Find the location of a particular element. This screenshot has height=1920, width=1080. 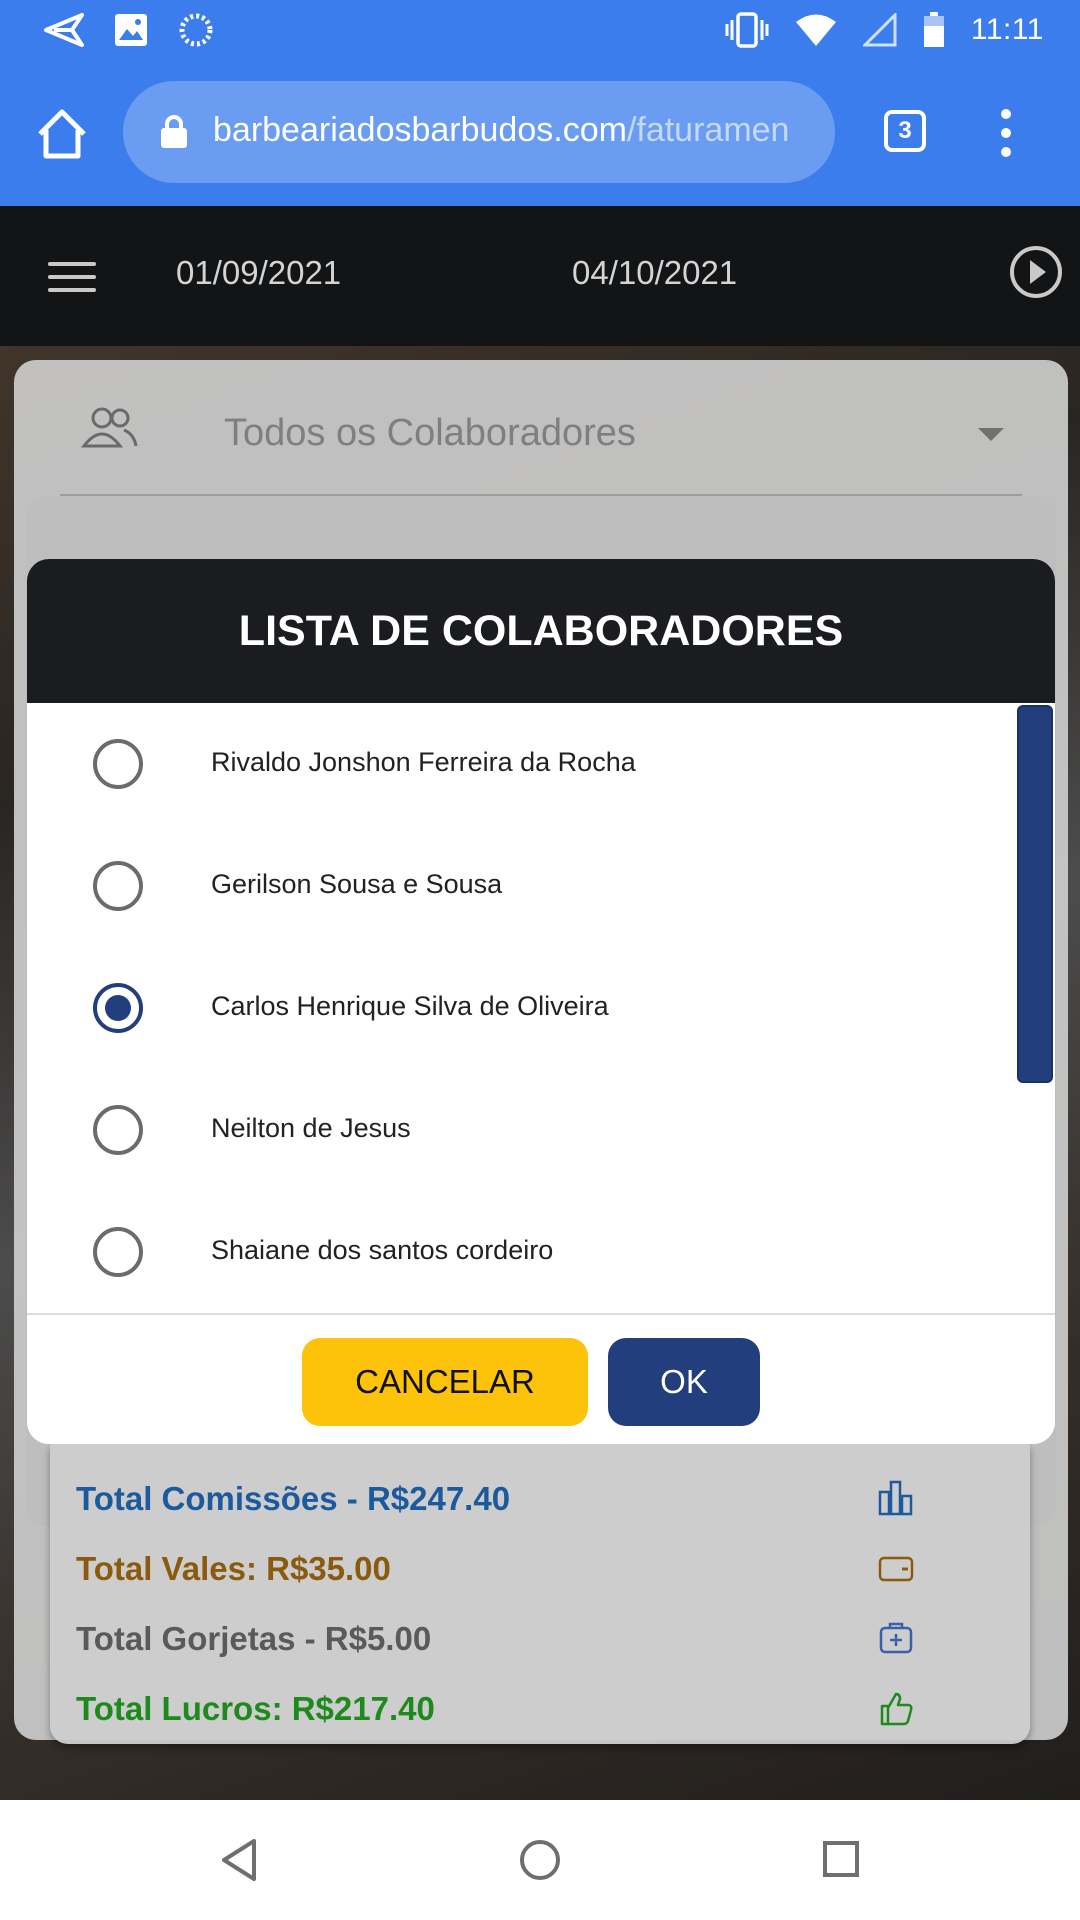

home-circle-icon is located at coordinates (540, 1860).